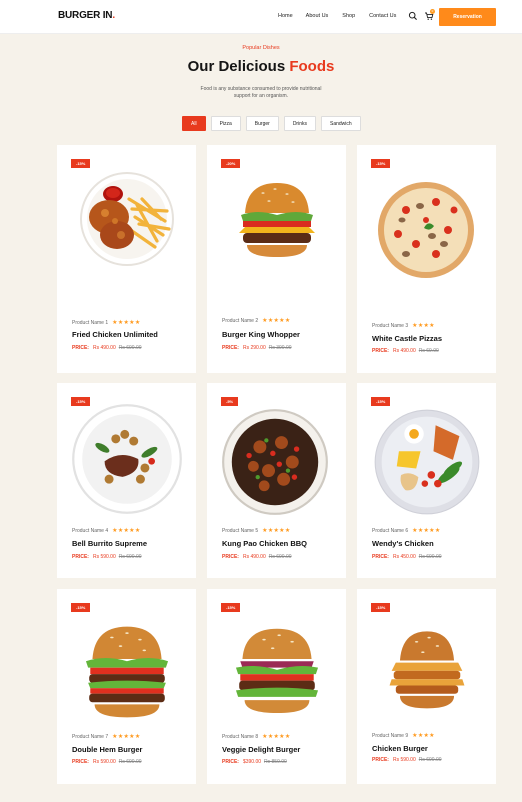 This screenshot has height=802, width=522. Describe the element at coordinates (299, 123) in the screenshot. I see `filter-drinks: Drinks` at that location.